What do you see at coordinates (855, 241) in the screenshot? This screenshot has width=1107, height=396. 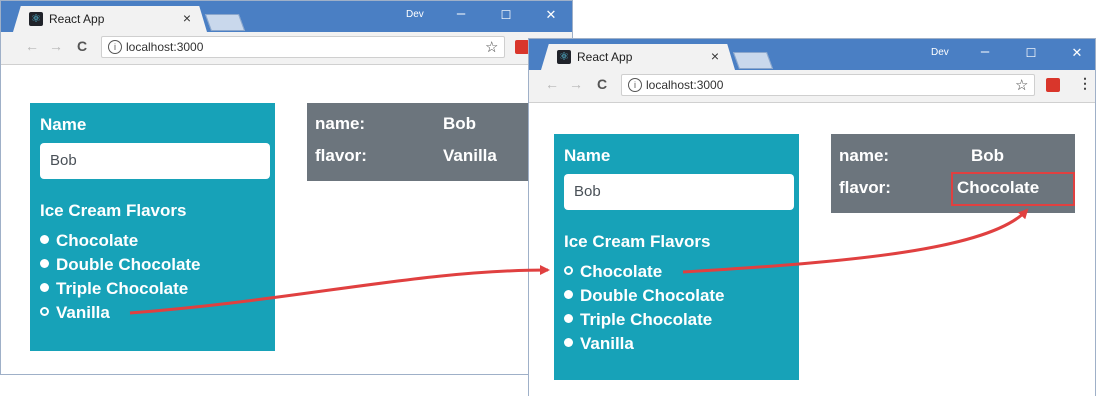 I see `arrow-chocolate-to-flavor` at bounding box center [855, 241].